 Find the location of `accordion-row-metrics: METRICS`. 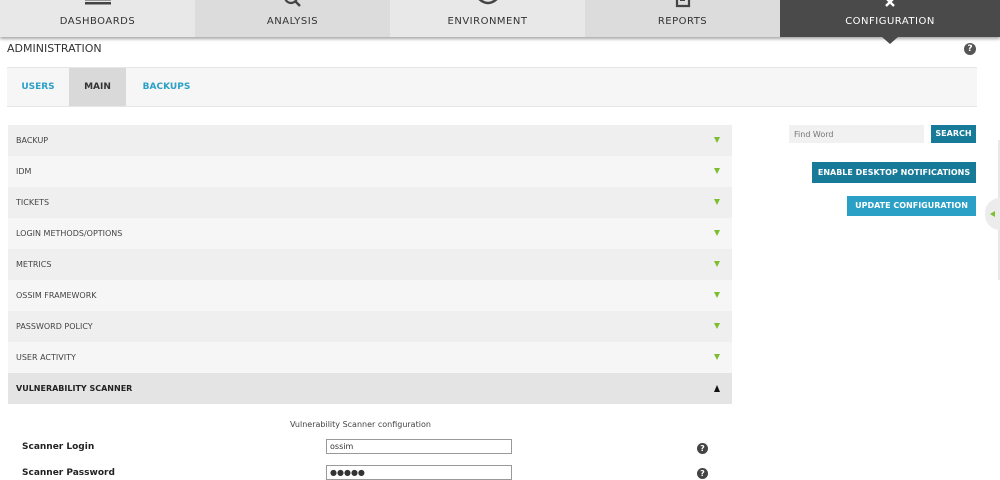

accordion-row-metrics: METRICS is located at coordinates (370, 264).